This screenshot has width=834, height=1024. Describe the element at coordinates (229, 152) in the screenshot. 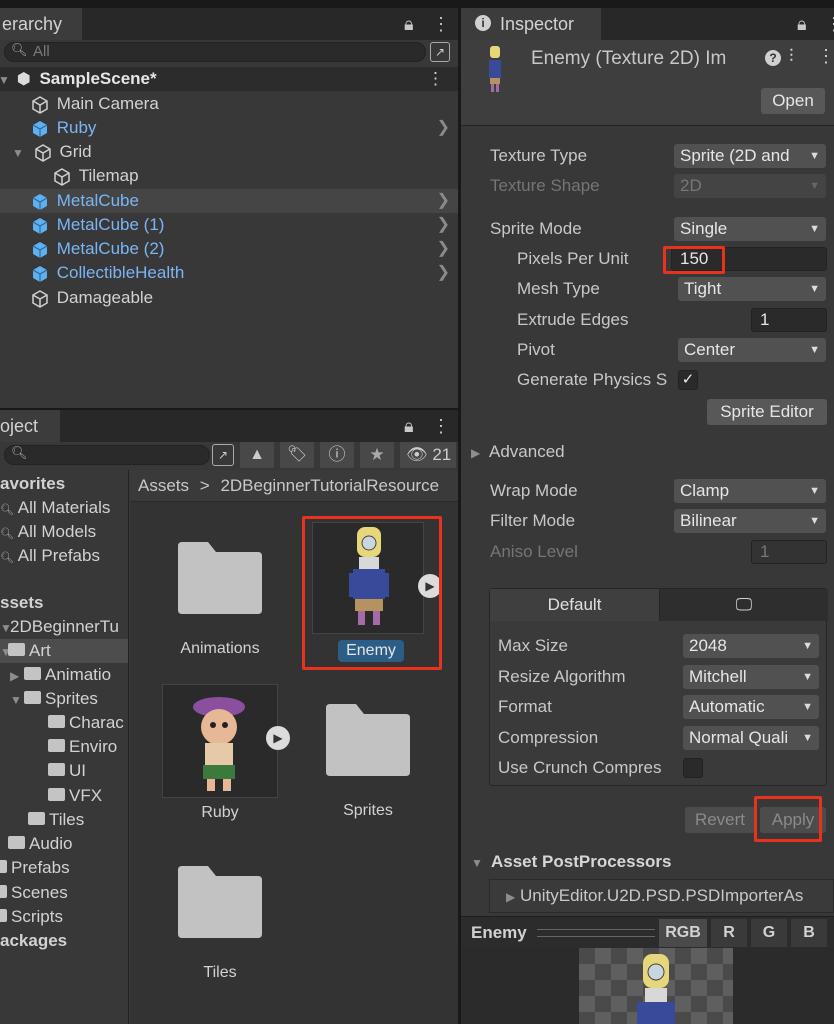

I see `hierarchy-item: ▼ Grid` at that location.